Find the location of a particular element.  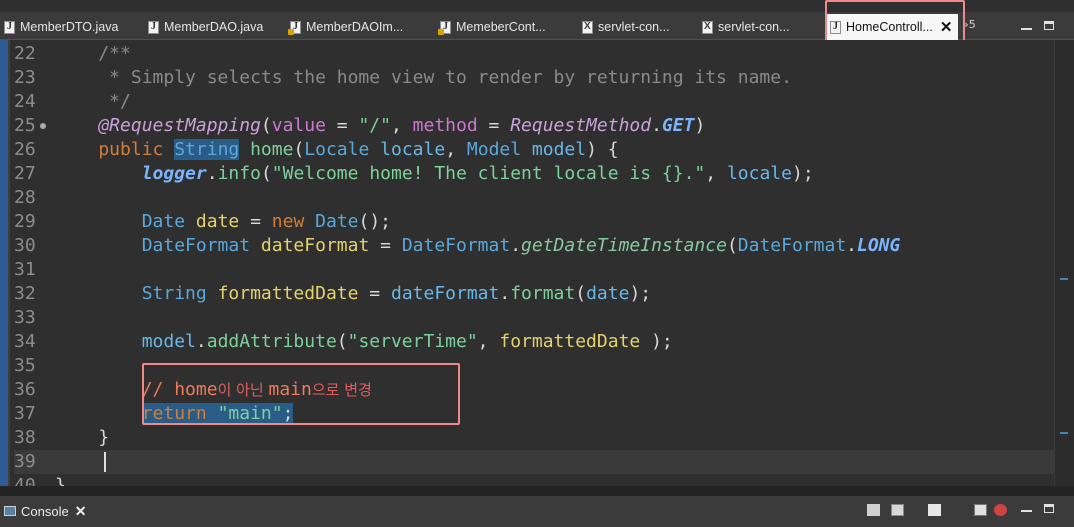

line-number: 39 is located at coordinates (25, 461).